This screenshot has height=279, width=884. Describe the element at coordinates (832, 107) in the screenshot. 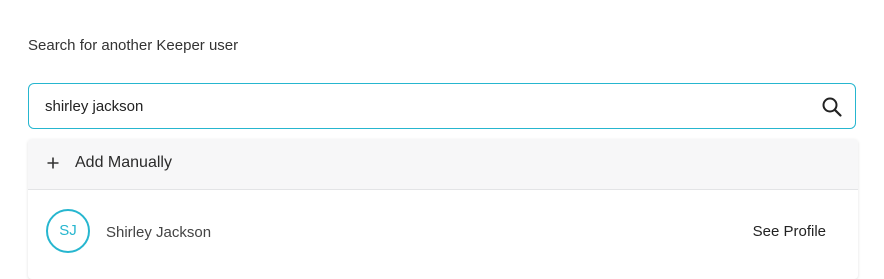

I see `search-icon` at that location.